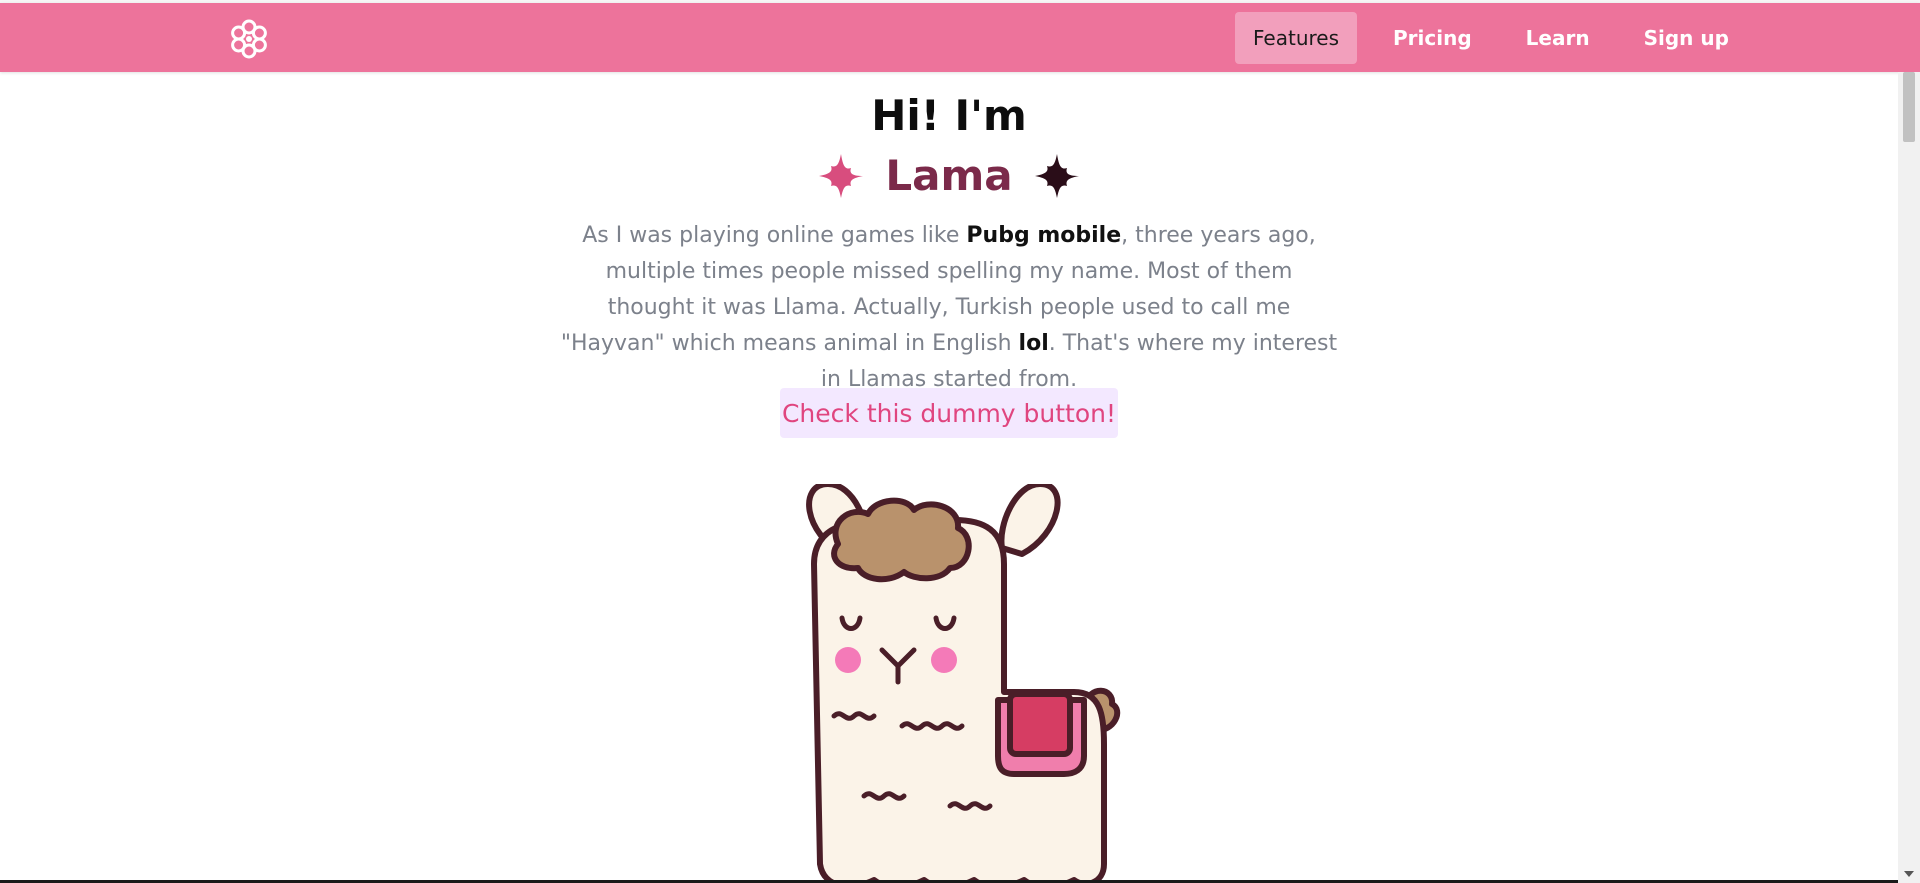  What do you see at coordinates (774, 235) in the screenshot?
I see `intro-text: As I was playing online games like` at bounding box center [774, 235].